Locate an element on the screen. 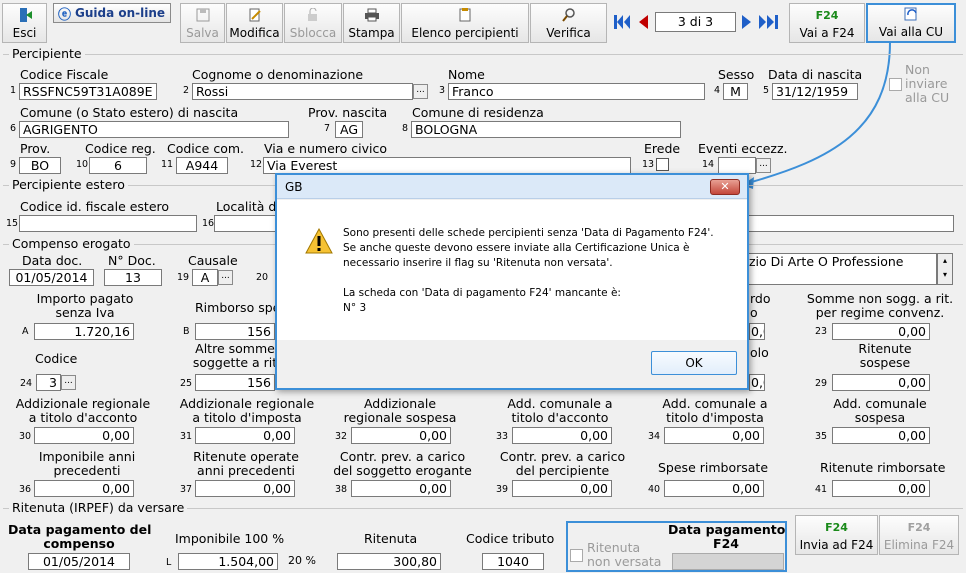 This screenshot has height=573, width=966. elenco-label: Elenco percipienti is located at coordinates (465, 33).